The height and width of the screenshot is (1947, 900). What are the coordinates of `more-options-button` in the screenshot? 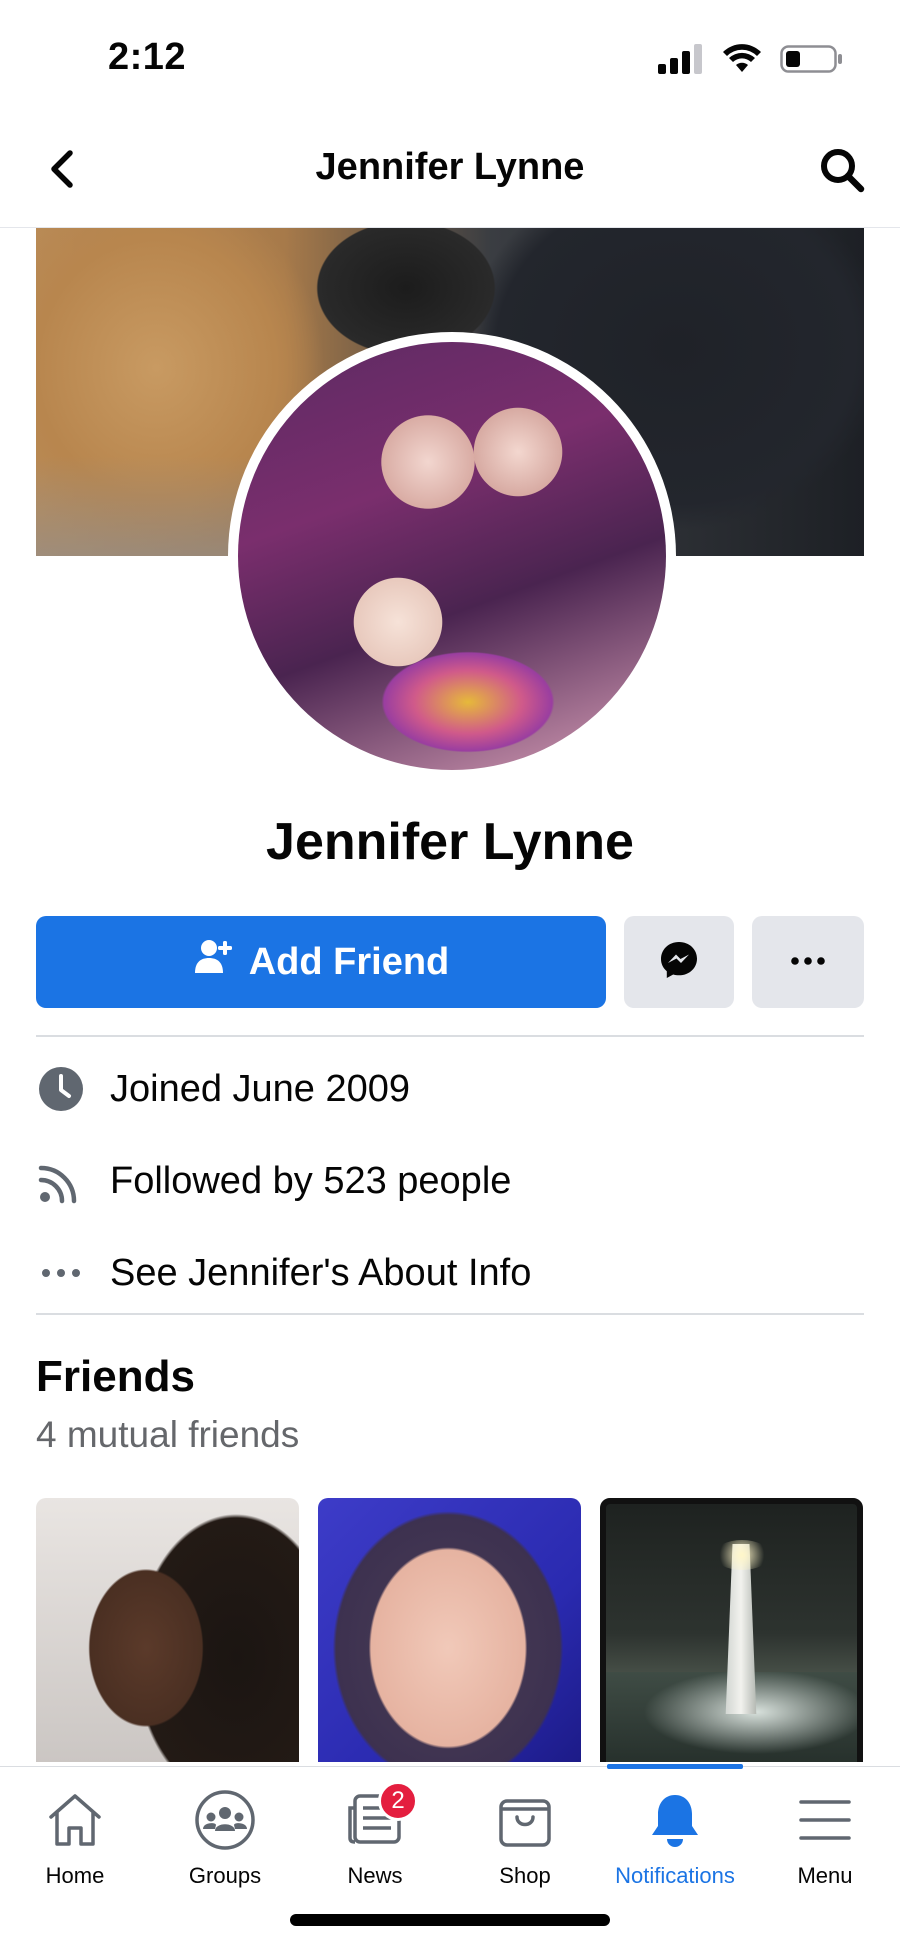 It's located at (808, 962).